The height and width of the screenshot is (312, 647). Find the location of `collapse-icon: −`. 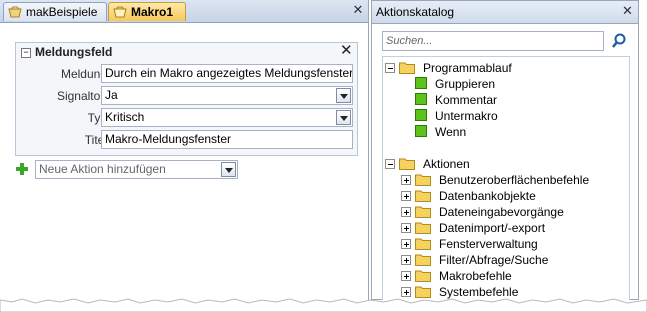

collapse-icon: − is located at coordinates (26, 53).